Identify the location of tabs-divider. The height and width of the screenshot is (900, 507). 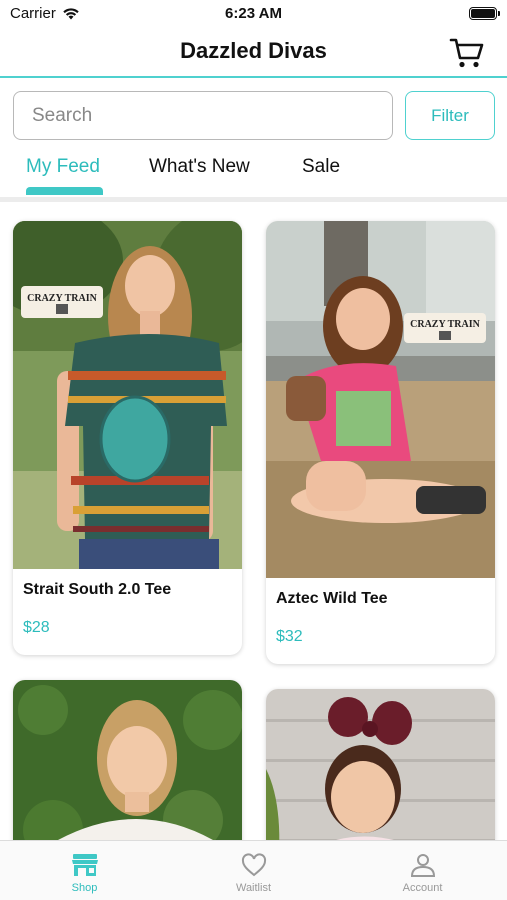
(253, 199).